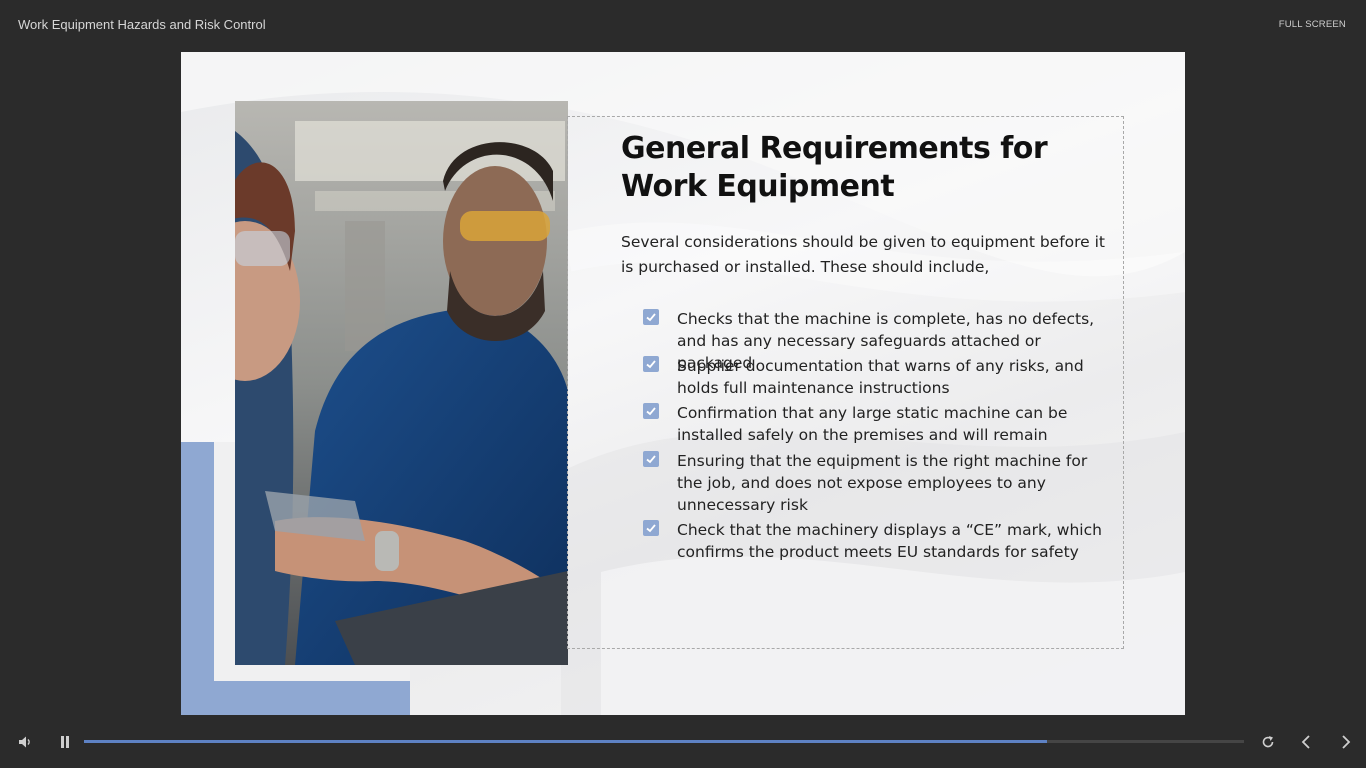 This screenshot has width=1366, height=768. Describe the element at coordinates (834, 167) in the screenshot. I see `slide-heading: General Requirements for Work Equipment` at that location.